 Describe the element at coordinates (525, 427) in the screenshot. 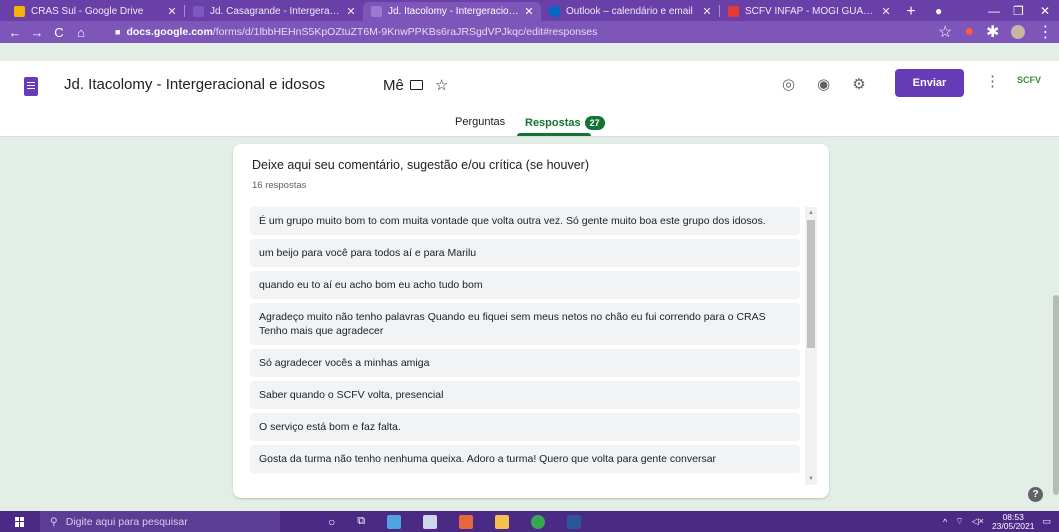

I see `response-item: O serviço está bom e faz falta.` at that location.